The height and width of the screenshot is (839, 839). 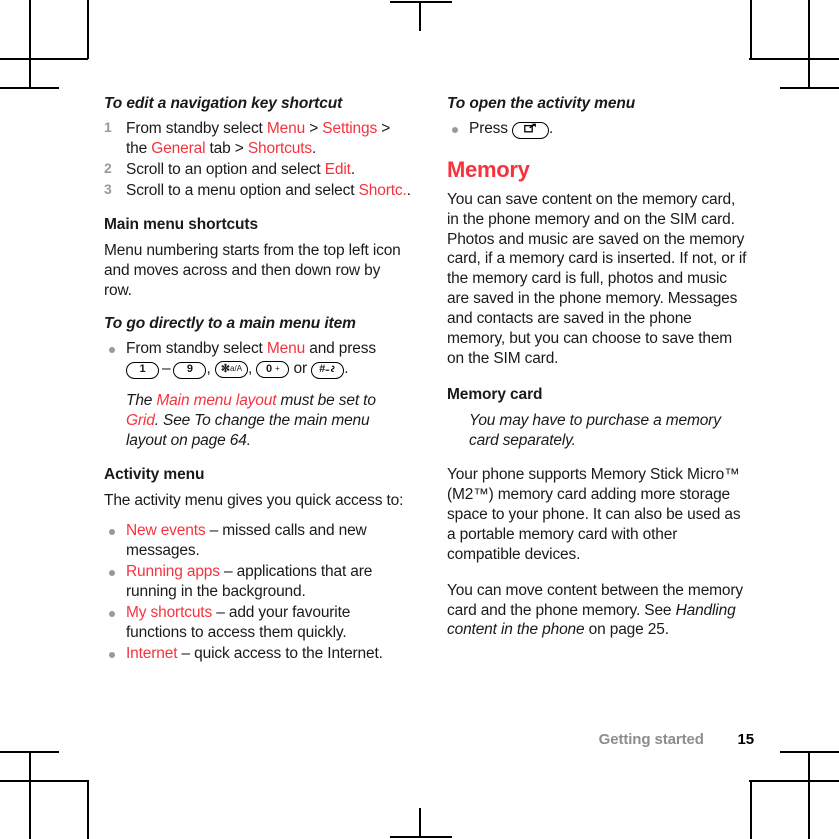 I want to click on ui-term-running-apps: Running apps, so click(x=173, y=572).